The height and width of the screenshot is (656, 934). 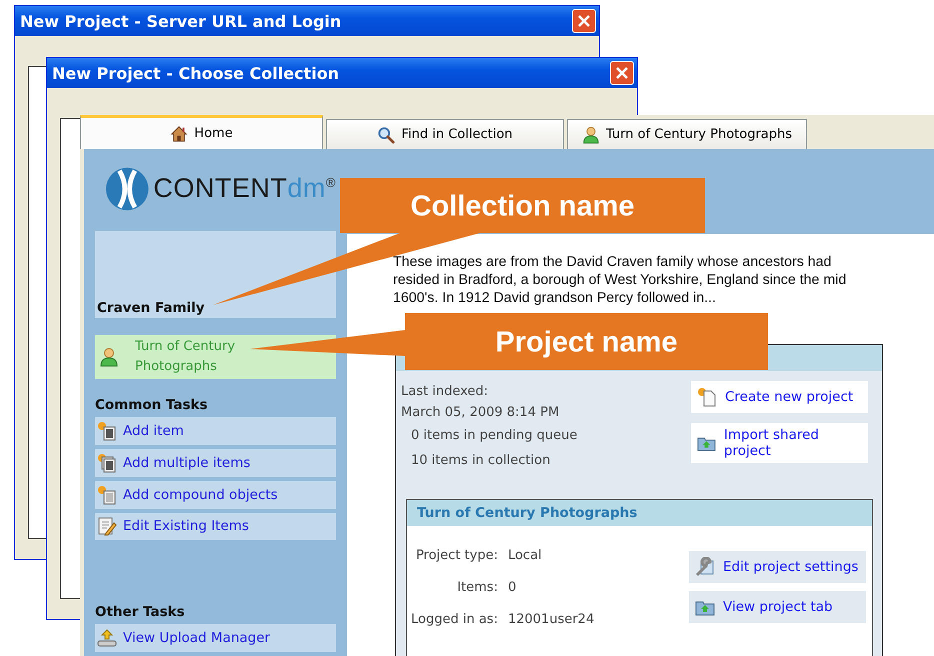 What do you see at coordinates (215, 463) in the screenshot?
I see `task-link: Add multiple items` at bounding box center [215, 463].